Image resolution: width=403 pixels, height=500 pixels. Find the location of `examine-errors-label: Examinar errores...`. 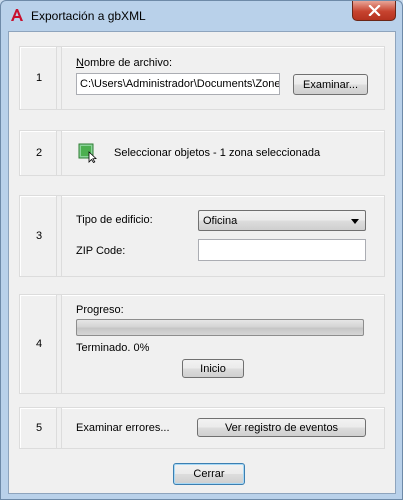

examine-errors-label: Examinar errores... is located at coordinates (123, 428).